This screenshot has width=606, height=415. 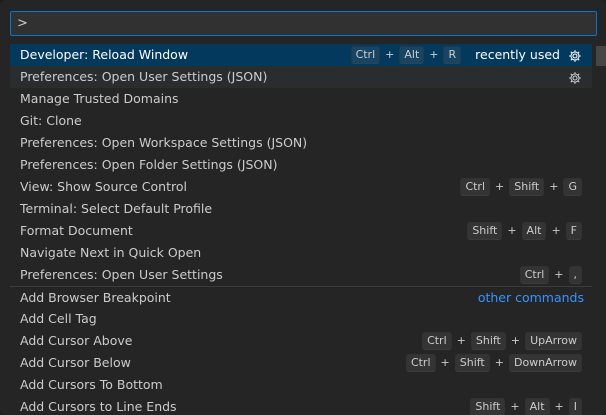 What do you see at coordinates (301, 121) in the screenshot?
I see `command-item: Git: Clone` at bounding box center [301, 121].